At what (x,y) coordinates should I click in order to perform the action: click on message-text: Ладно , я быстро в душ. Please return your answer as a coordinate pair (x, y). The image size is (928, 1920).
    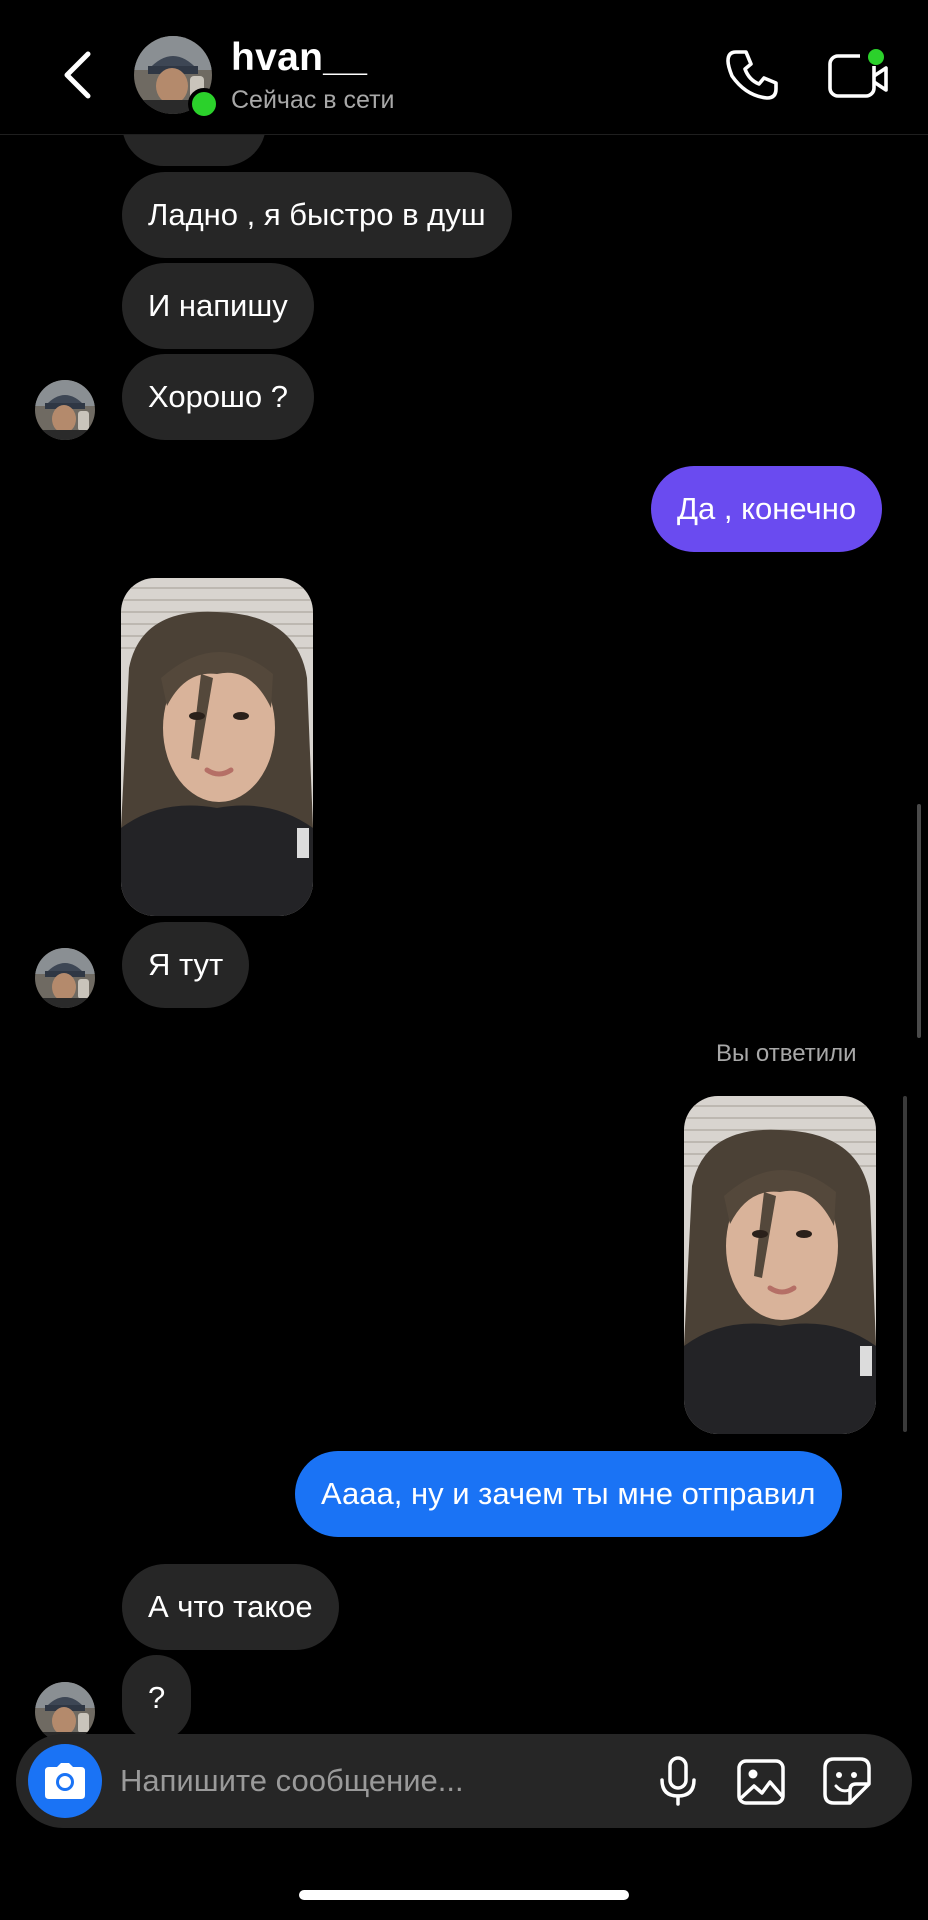
    Looking at the image, I should click on (317, 214).